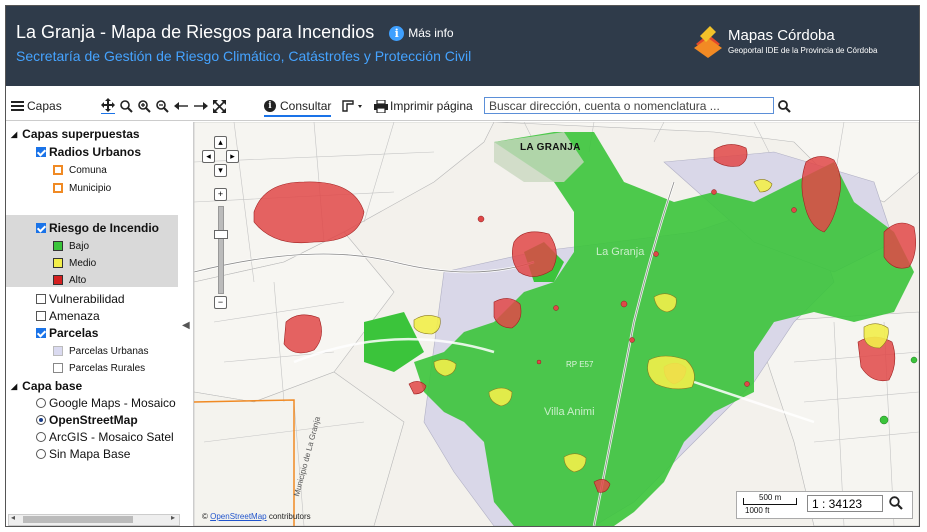 This screenshot has width=927, height=532. Describe the element at coordinates (78, 519) in the screenshot. I see `scrollbar-thumb` at that location.